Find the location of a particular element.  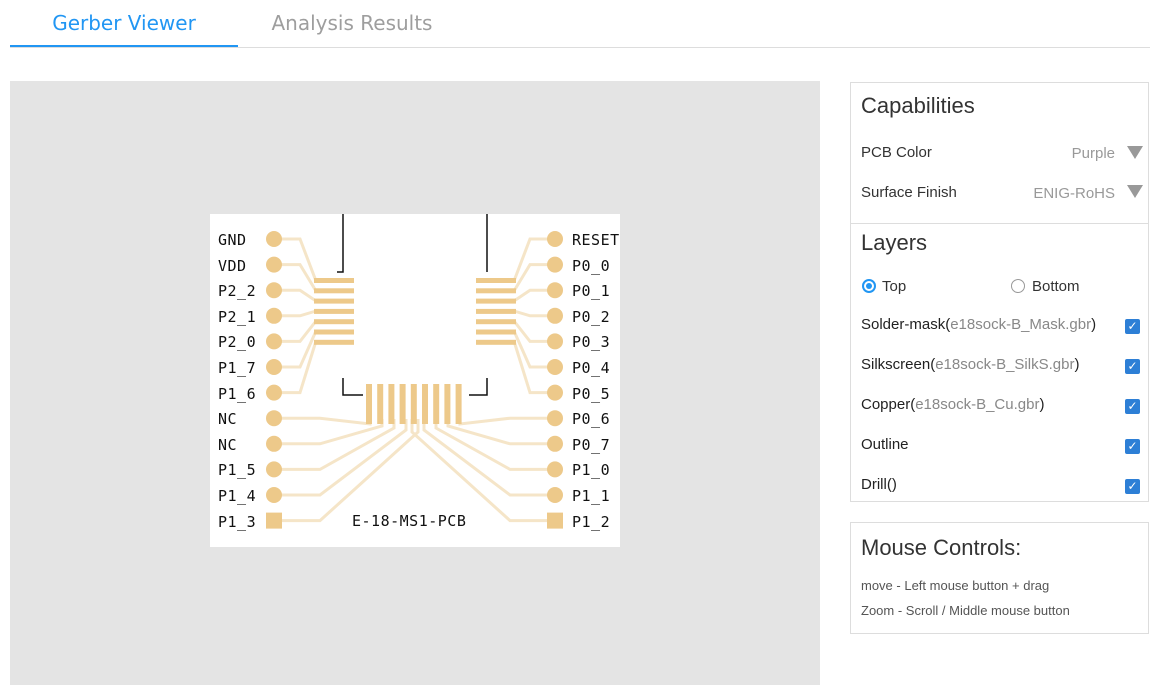

pcb-artwork is located at coordinates (414, 371).